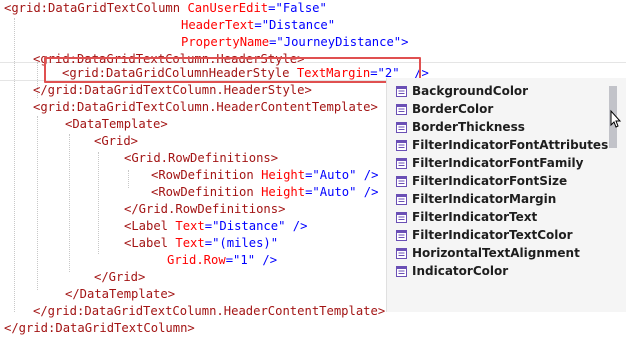 This screenshot has width=626, height=337. I want to click on code-line: HeaderText="Distance", so click(258, 25).